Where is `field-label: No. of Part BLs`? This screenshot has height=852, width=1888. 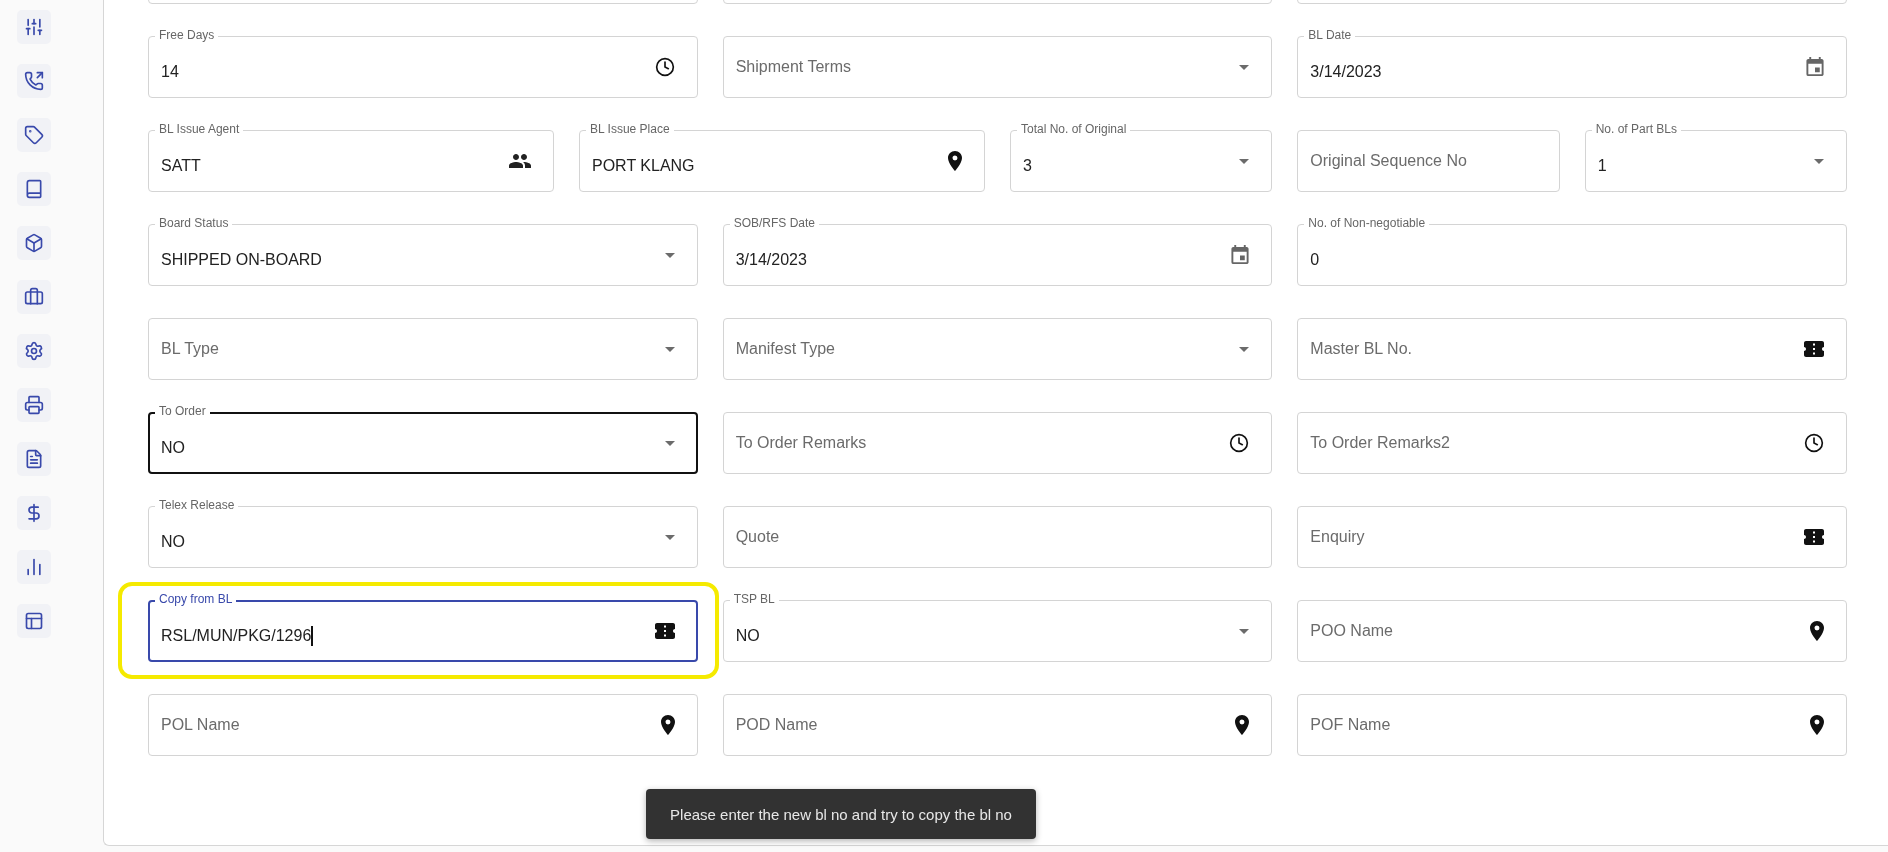
field-label: No. of Part BLs is located at coordinates (1636, 129).